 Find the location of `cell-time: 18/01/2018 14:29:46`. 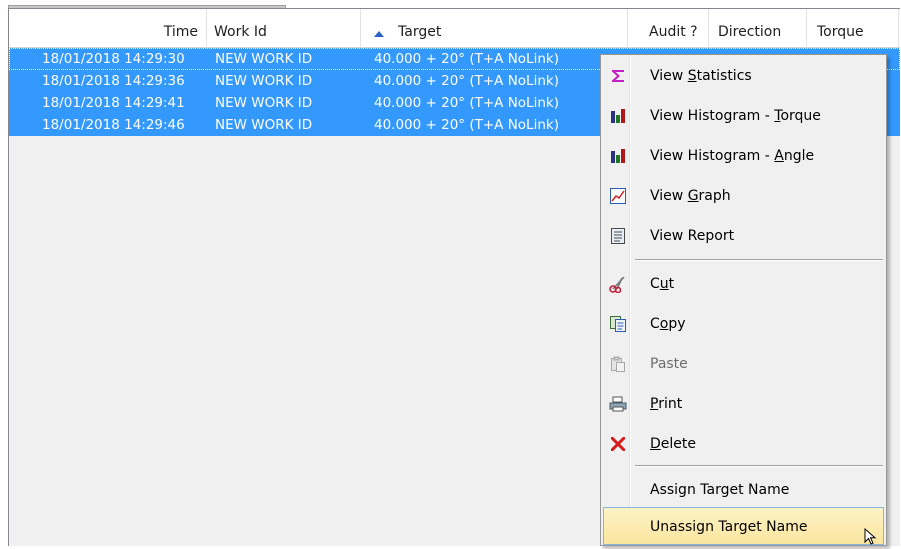

cell-time: 18/01/2018 14:29:46 is located at coordinates (113, 125).